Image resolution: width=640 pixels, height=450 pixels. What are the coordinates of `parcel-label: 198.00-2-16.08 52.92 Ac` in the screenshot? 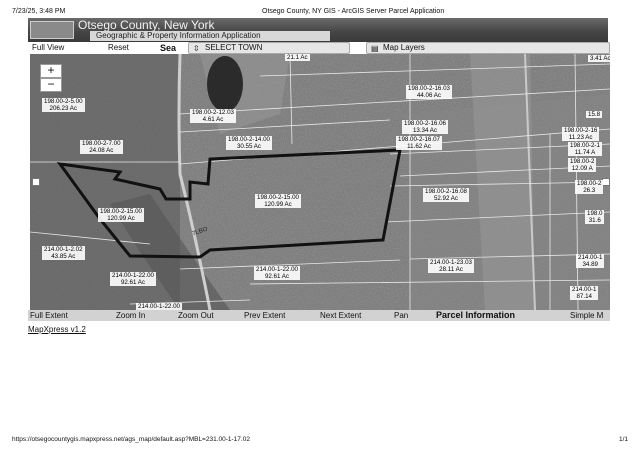 It's located at (446, 195).